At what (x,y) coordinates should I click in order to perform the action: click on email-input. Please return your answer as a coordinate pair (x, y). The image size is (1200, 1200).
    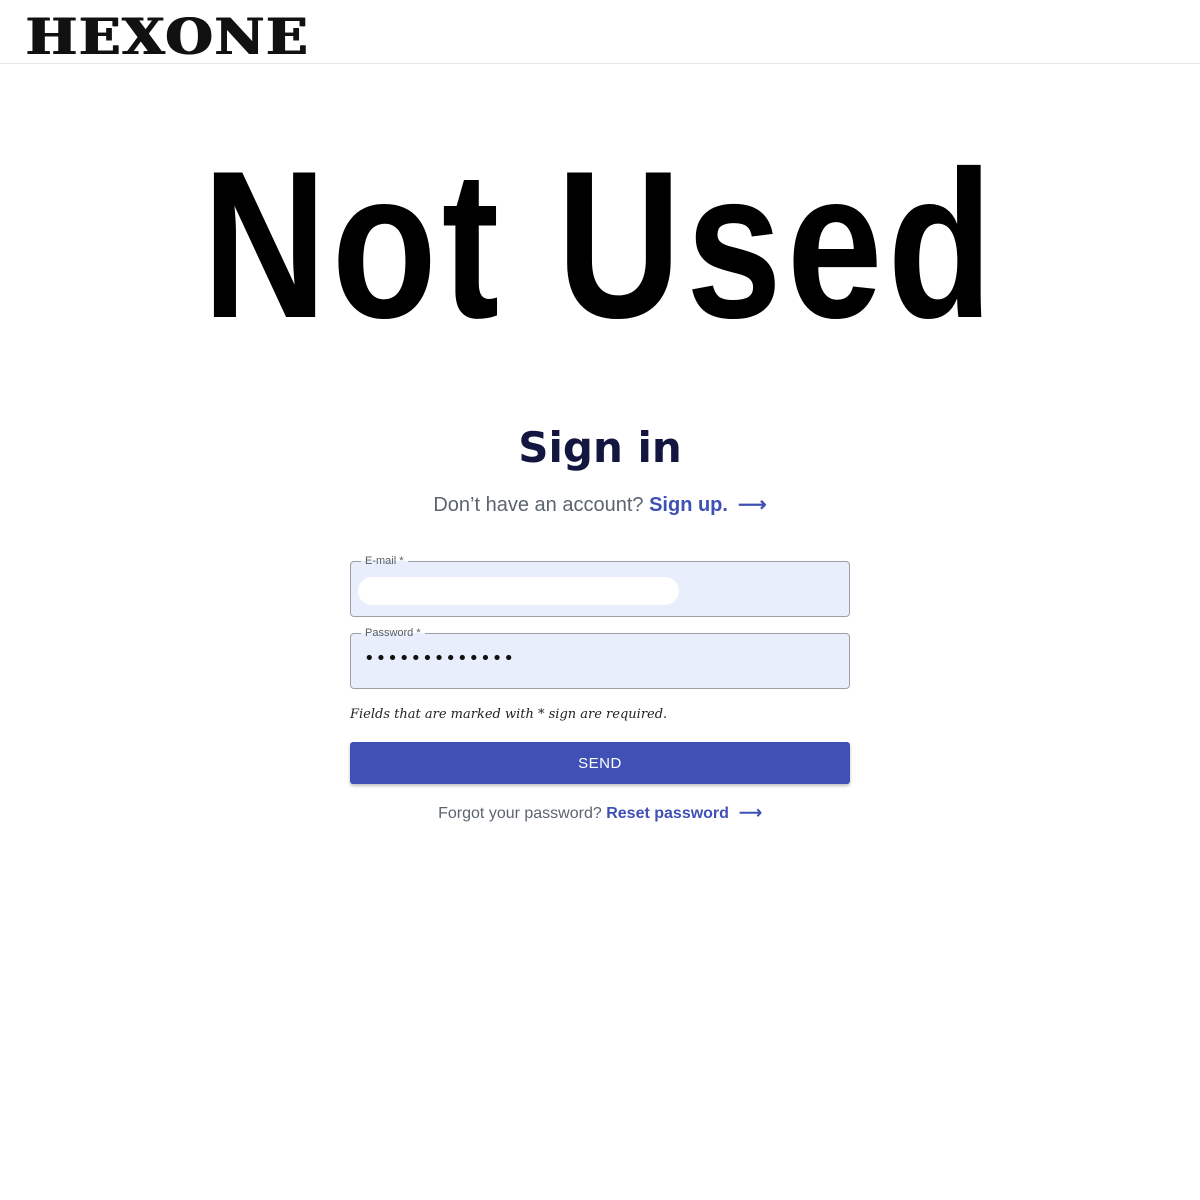
    Looking at the image, I should click on (518, 591).